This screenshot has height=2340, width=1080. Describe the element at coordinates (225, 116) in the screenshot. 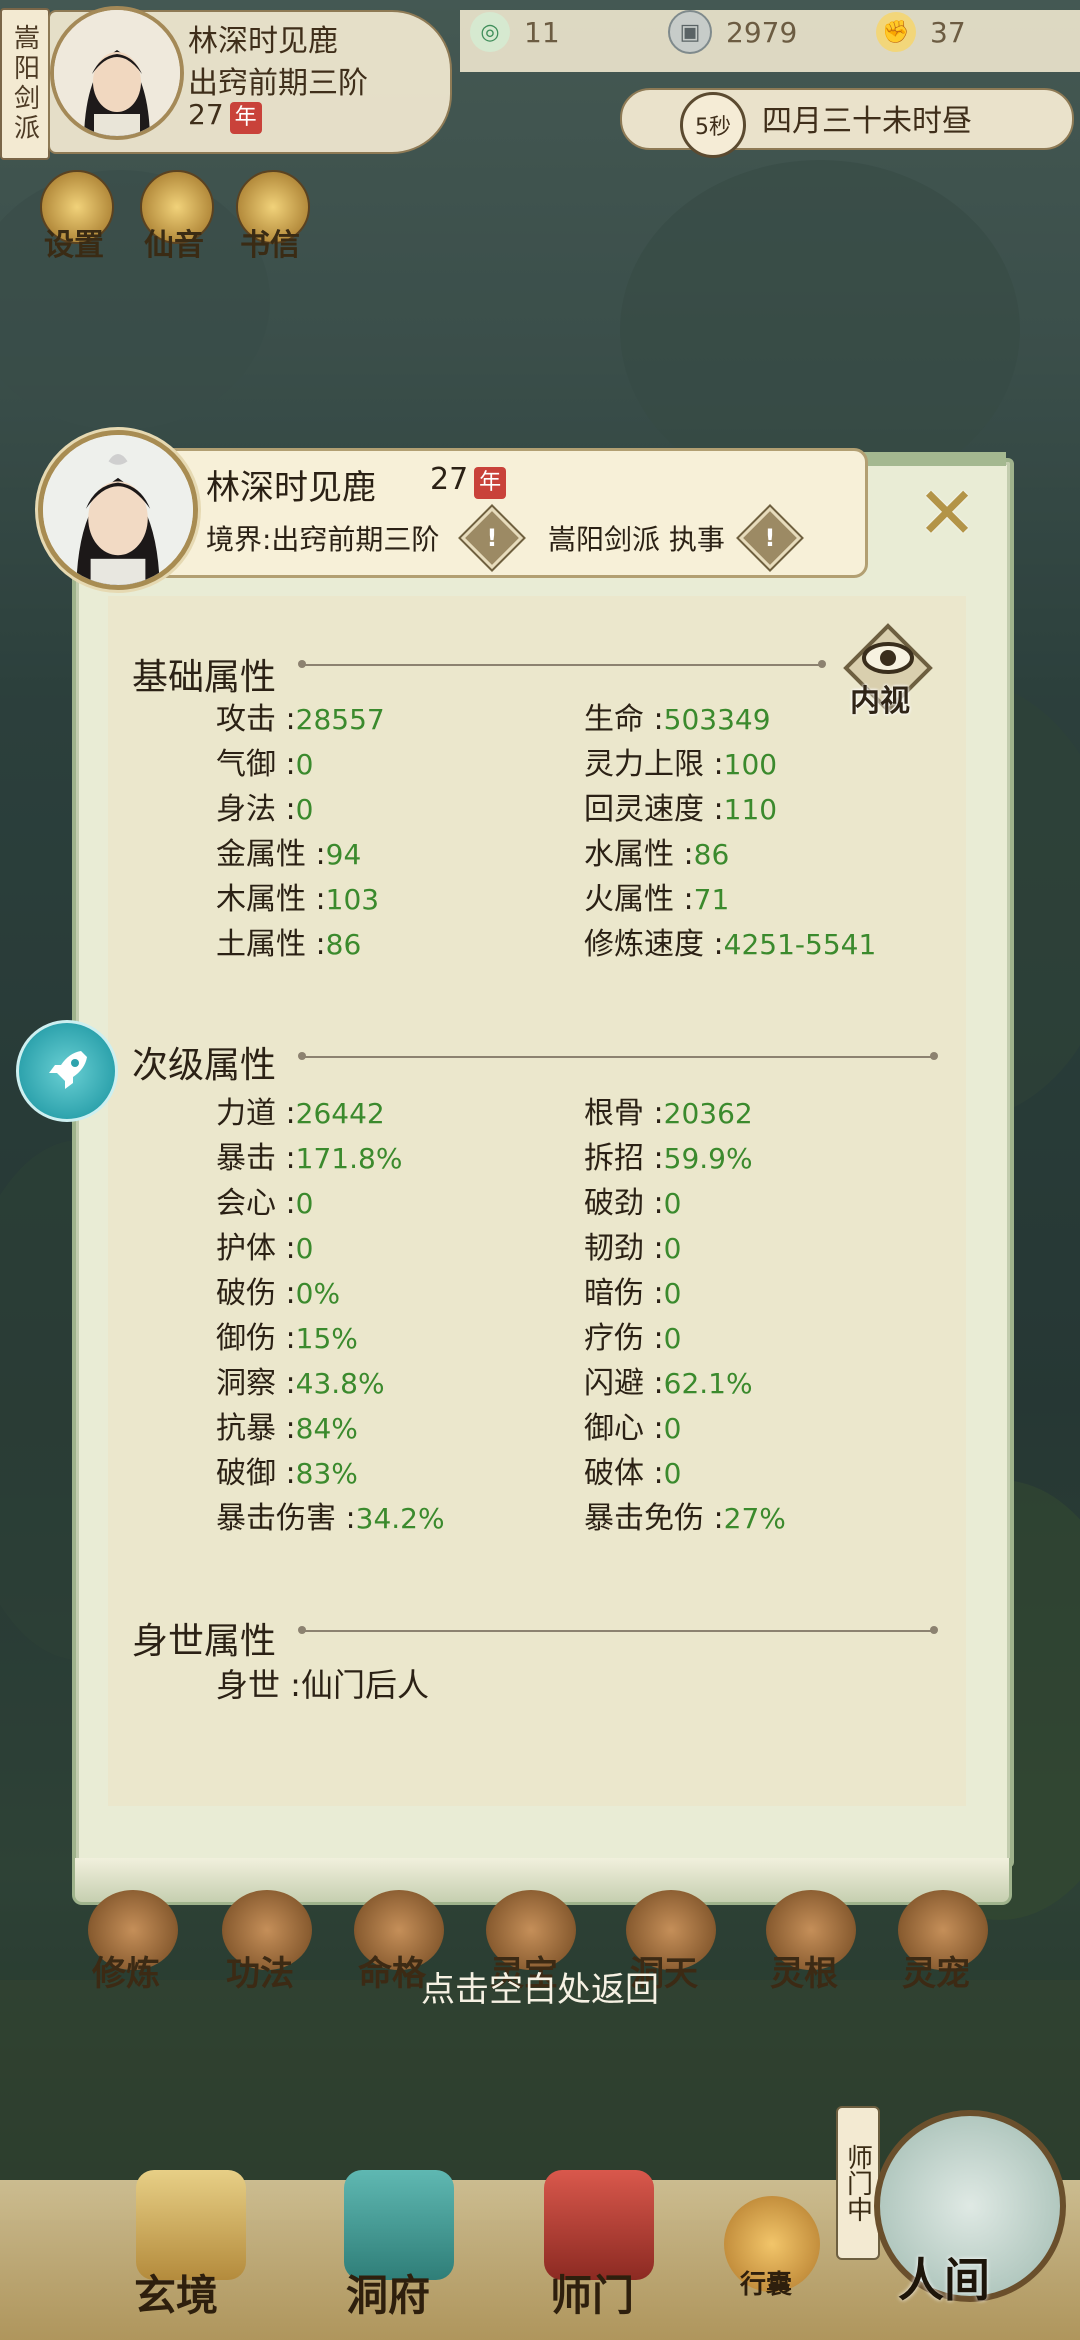

I see `header-age: 27 年` at that location.